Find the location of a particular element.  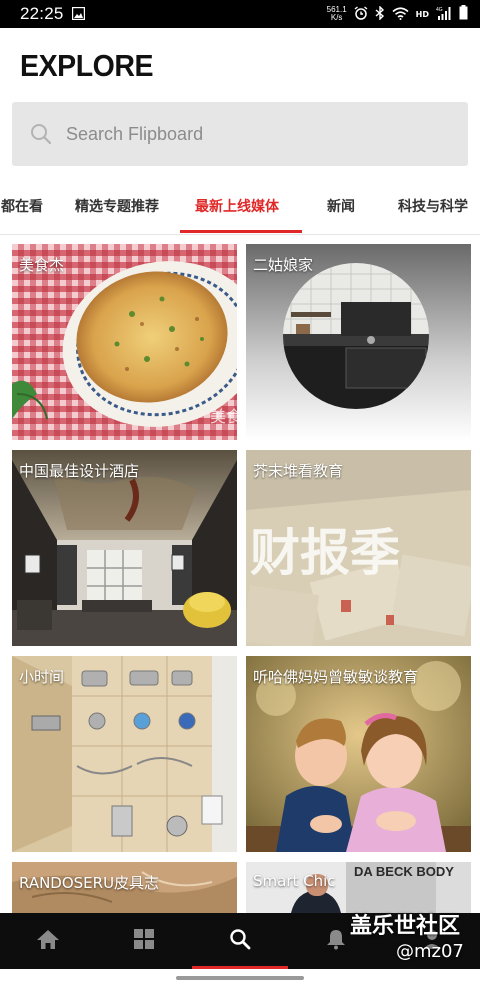

status-bar: 22:25 561.1 K/s HD 4G is located at coordinates (240, 14).